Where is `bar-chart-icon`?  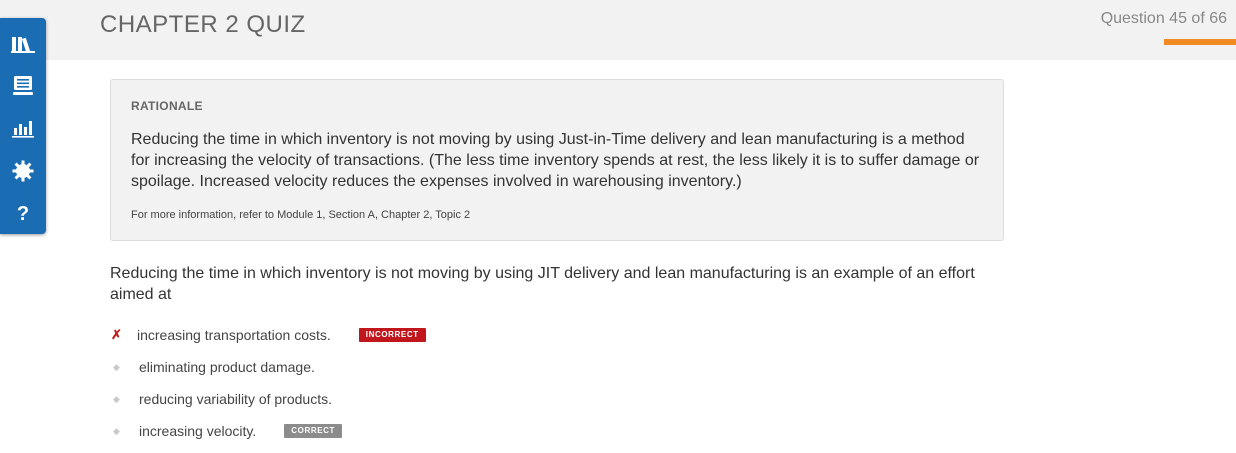
bar-chart-icon is located at coordinates (23, 128).